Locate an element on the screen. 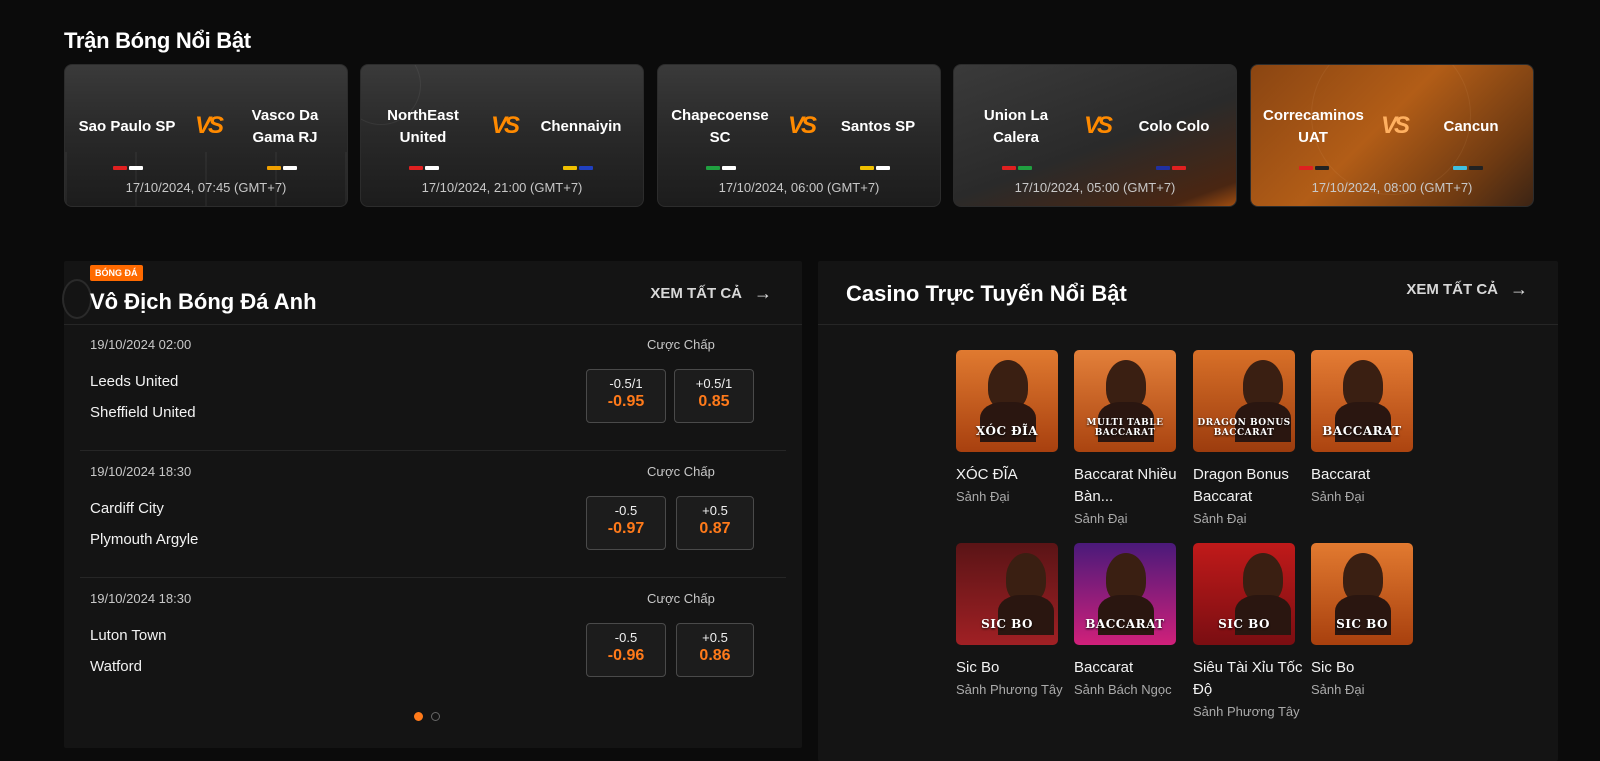 The image size is (1600, 761). odds-away-button: +0.5 0.87 is located at coordinates (715, 523).